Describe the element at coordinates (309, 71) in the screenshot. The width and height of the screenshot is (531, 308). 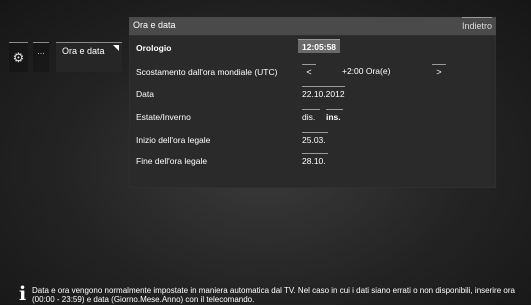
I see `scostamento-prev-button: <` at that location.